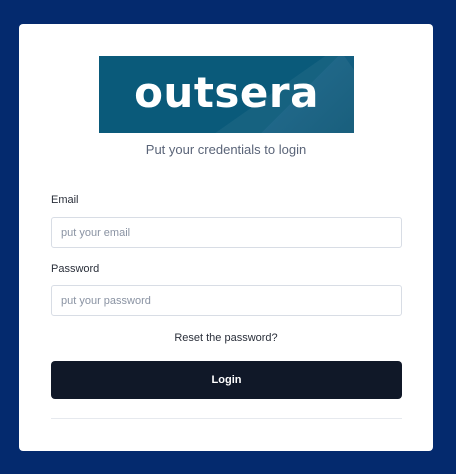  I want to click on login-subtitle: Put your credentials to login, so click(226, 149).